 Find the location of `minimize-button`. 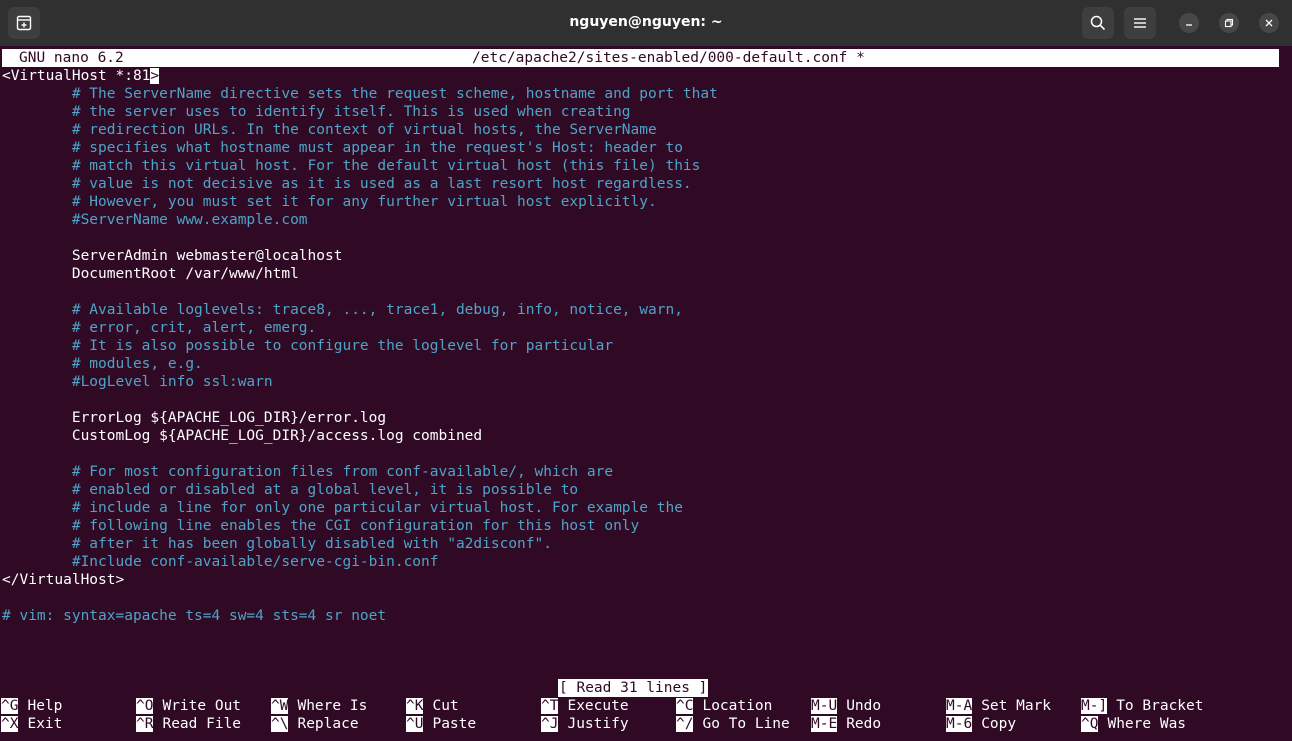

minimize-button is located at coordinates (1189, 23).